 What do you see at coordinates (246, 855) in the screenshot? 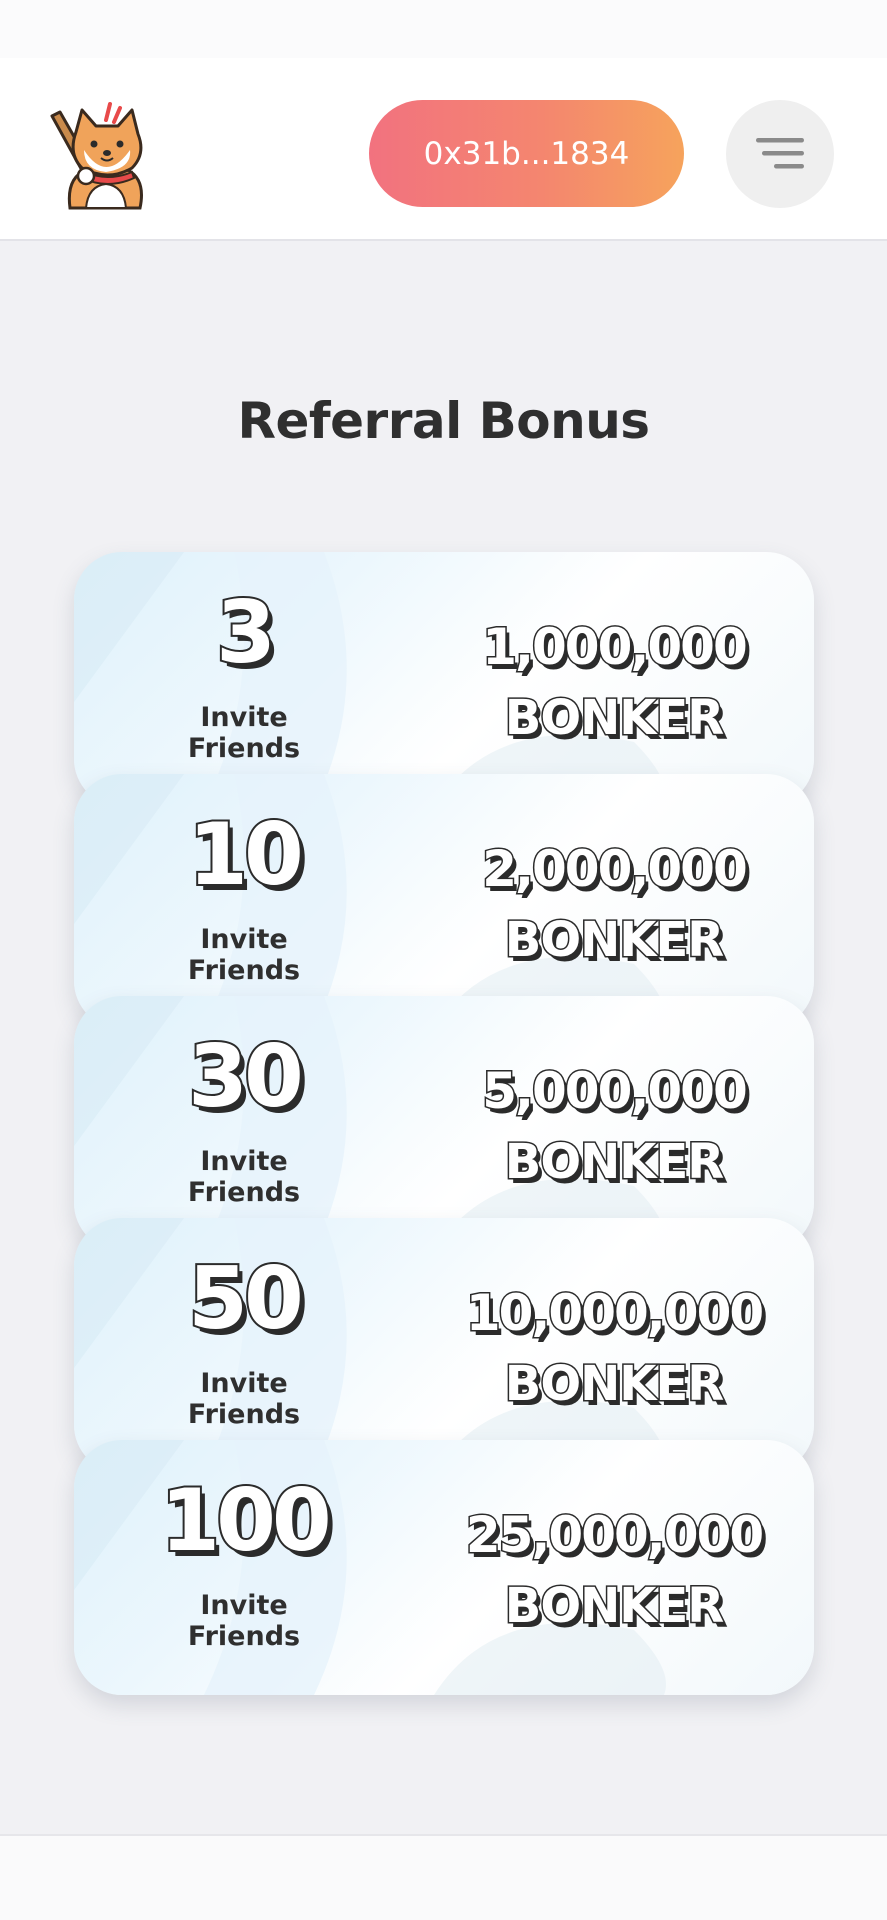
I see `invite-count: 10` at bounding box center [246, 855].